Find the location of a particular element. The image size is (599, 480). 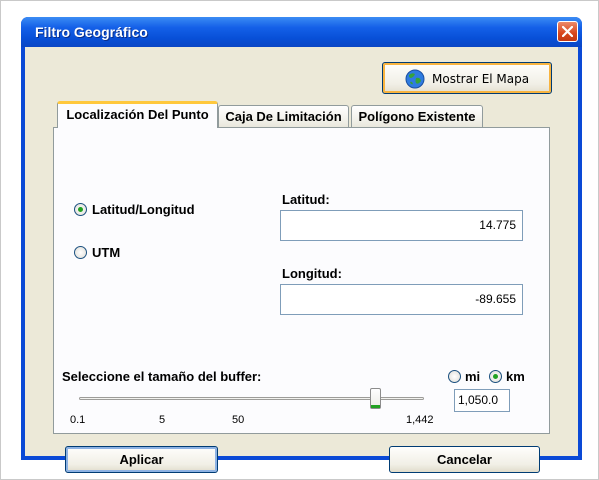

latlon-radio is located at coordinates (80, 209).